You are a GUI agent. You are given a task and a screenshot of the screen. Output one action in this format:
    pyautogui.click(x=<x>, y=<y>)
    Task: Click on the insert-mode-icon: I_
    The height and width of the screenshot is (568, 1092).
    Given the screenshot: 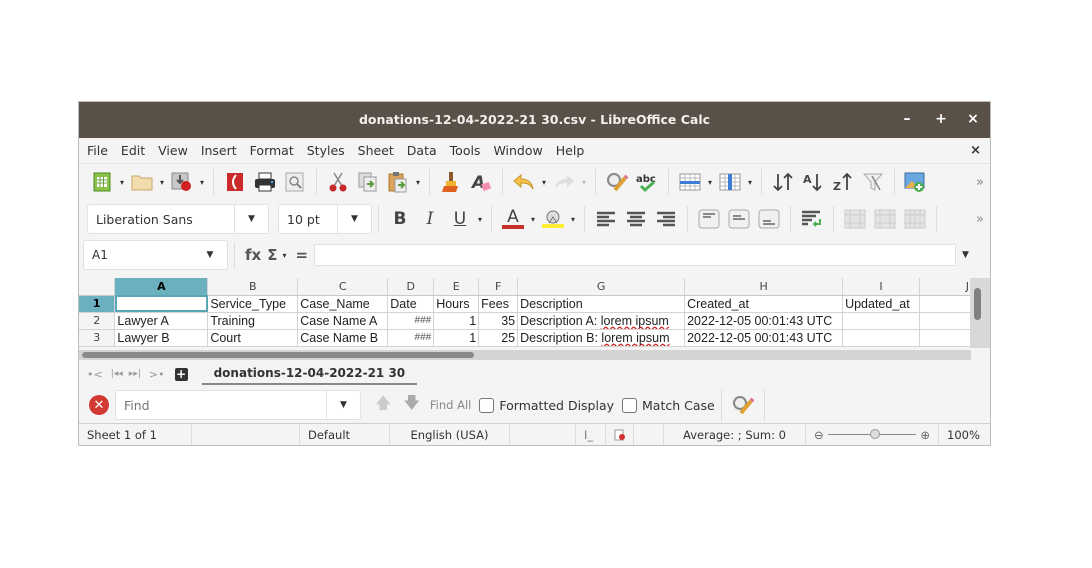 What is the action you would take?
    pyautogui.click(x=591, y=434)
    